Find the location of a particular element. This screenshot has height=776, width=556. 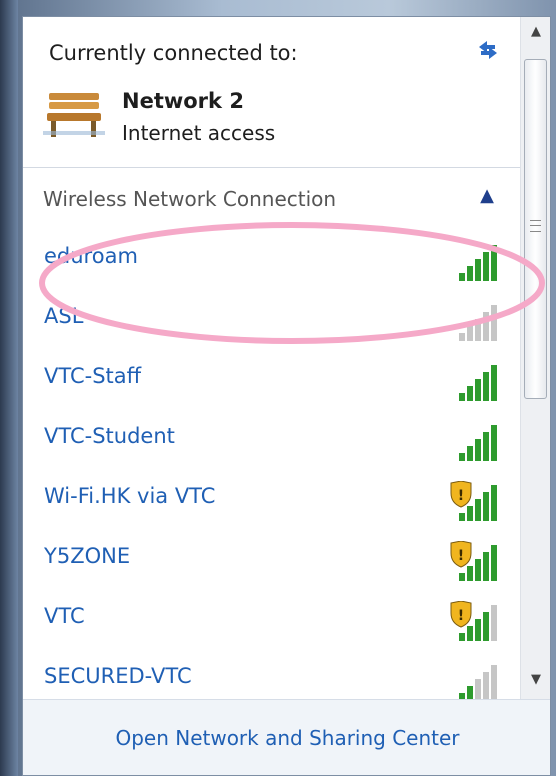

network-item-y5zone: Y5ZONE! is located at coordinates (271, 559).